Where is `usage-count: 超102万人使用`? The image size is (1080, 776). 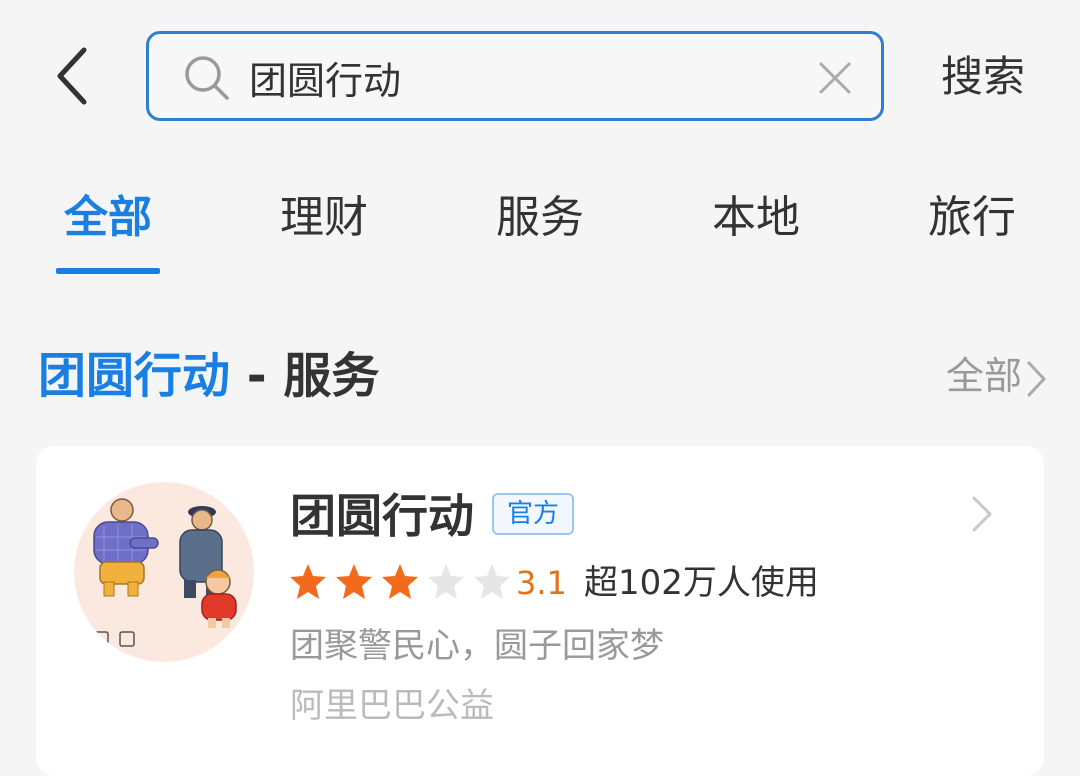
usage-count: 超102万人使用 is located at coordinates (701, 583).